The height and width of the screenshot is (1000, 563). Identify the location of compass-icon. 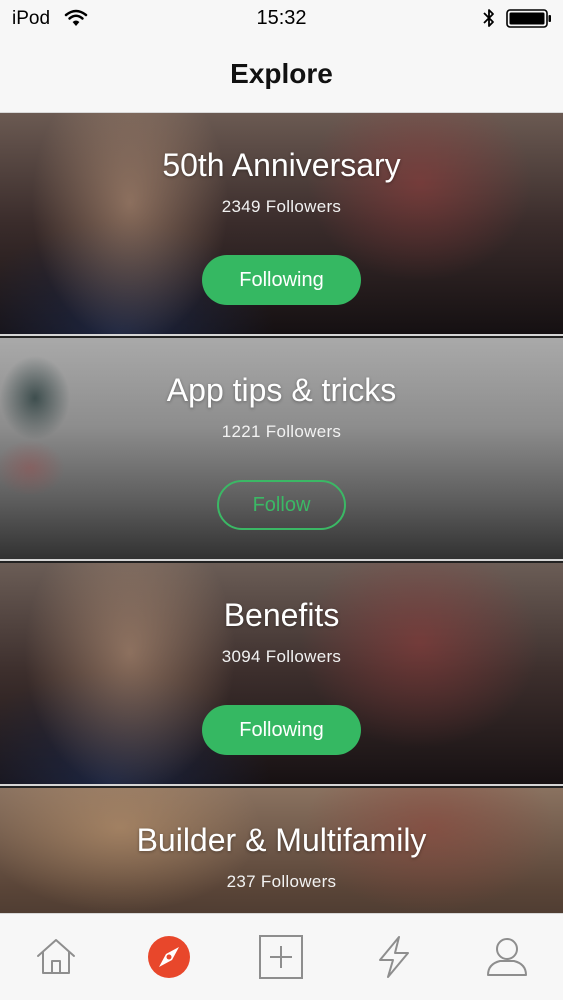
(169, 960).